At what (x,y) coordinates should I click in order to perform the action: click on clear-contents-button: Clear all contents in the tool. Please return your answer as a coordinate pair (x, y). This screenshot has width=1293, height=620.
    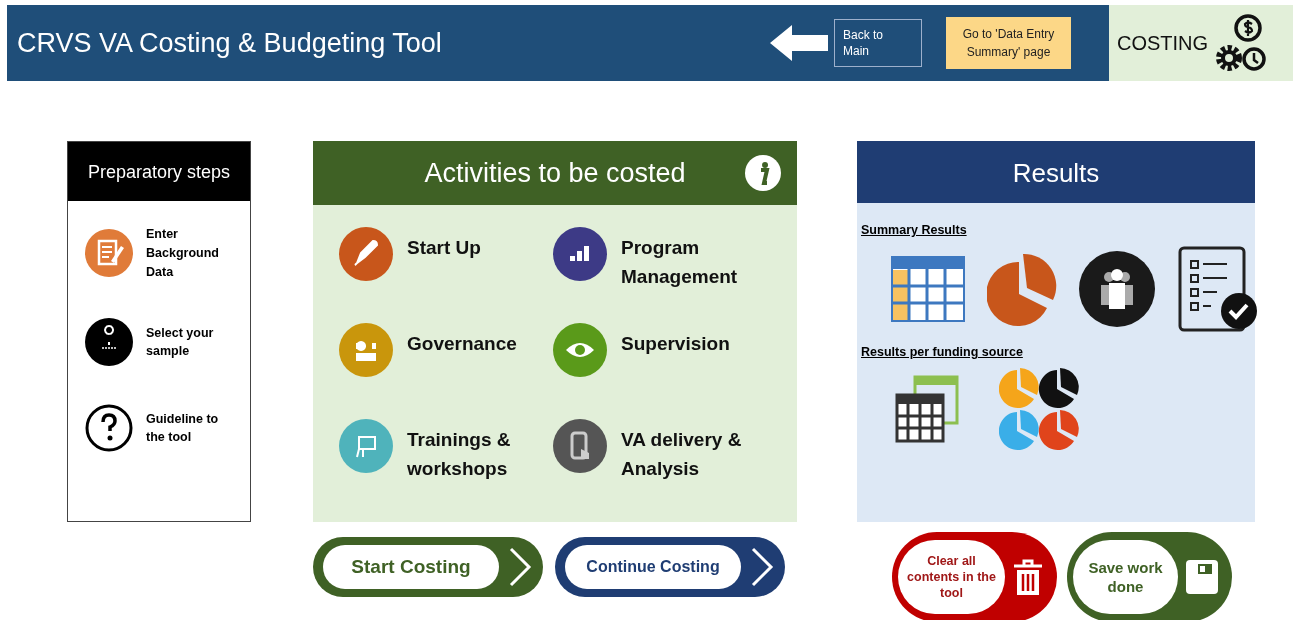
    Looking at the image, I should click on (974, 576).